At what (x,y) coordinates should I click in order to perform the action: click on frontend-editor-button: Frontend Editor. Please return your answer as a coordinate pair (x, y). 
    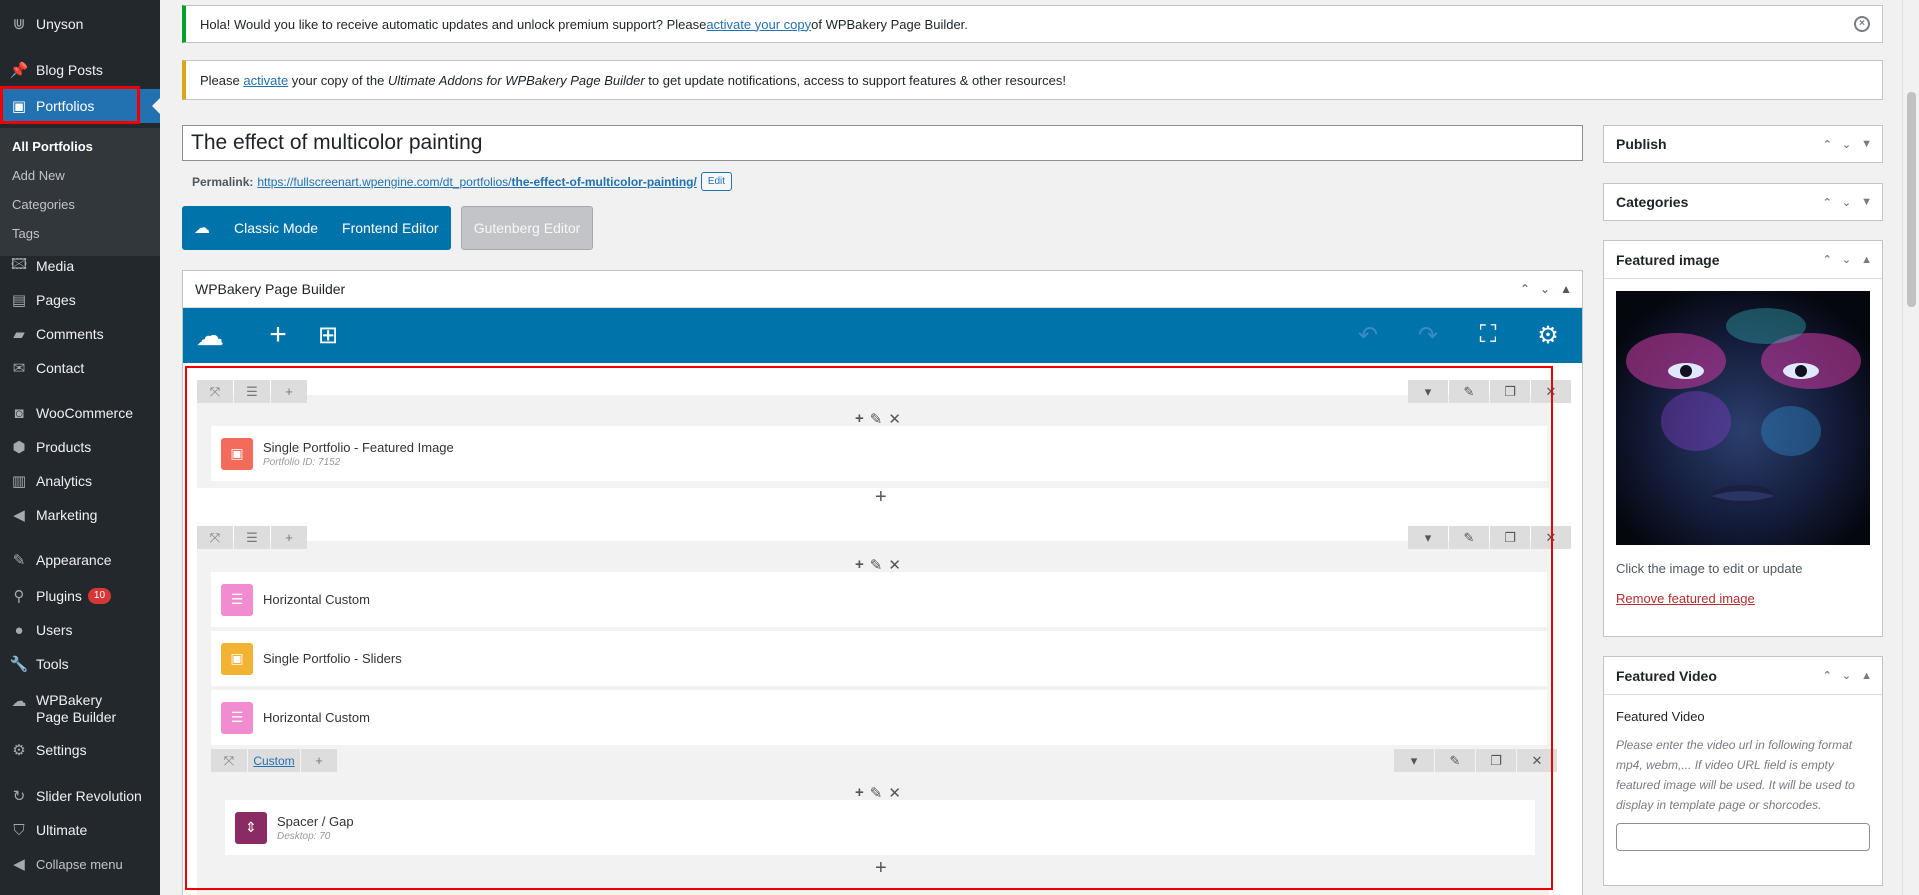
    Looking at the image, I should click on (390, 228).